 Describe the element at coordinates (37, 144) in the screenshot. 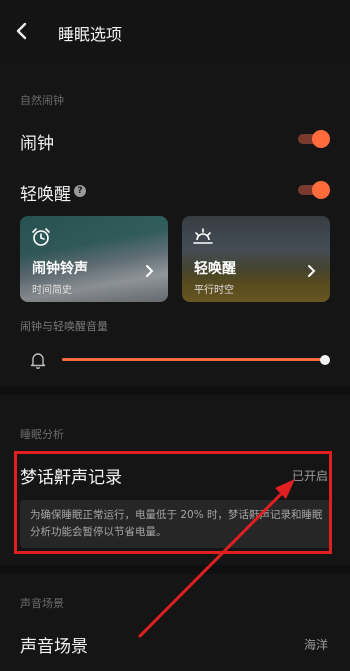

I see `alarm-label: 闹钟` at that location.